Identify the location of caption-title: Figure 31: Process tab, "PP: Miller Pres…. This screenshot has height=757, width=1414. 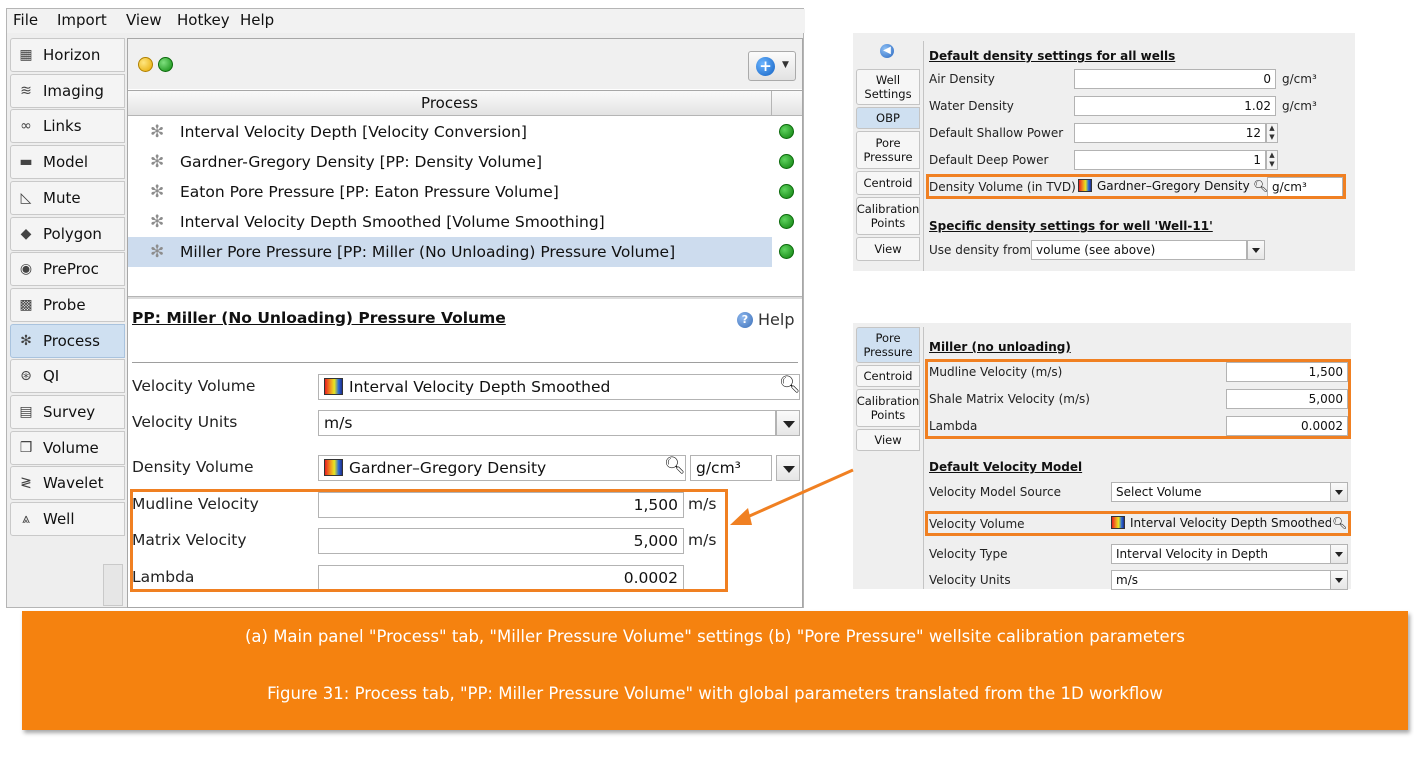
(715, 693).